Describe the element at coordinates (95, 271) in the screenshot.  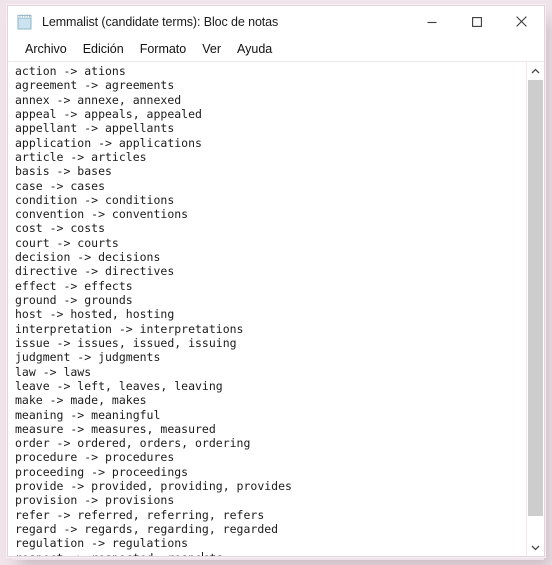
I see `editor-line: directive -> directives` at that location.